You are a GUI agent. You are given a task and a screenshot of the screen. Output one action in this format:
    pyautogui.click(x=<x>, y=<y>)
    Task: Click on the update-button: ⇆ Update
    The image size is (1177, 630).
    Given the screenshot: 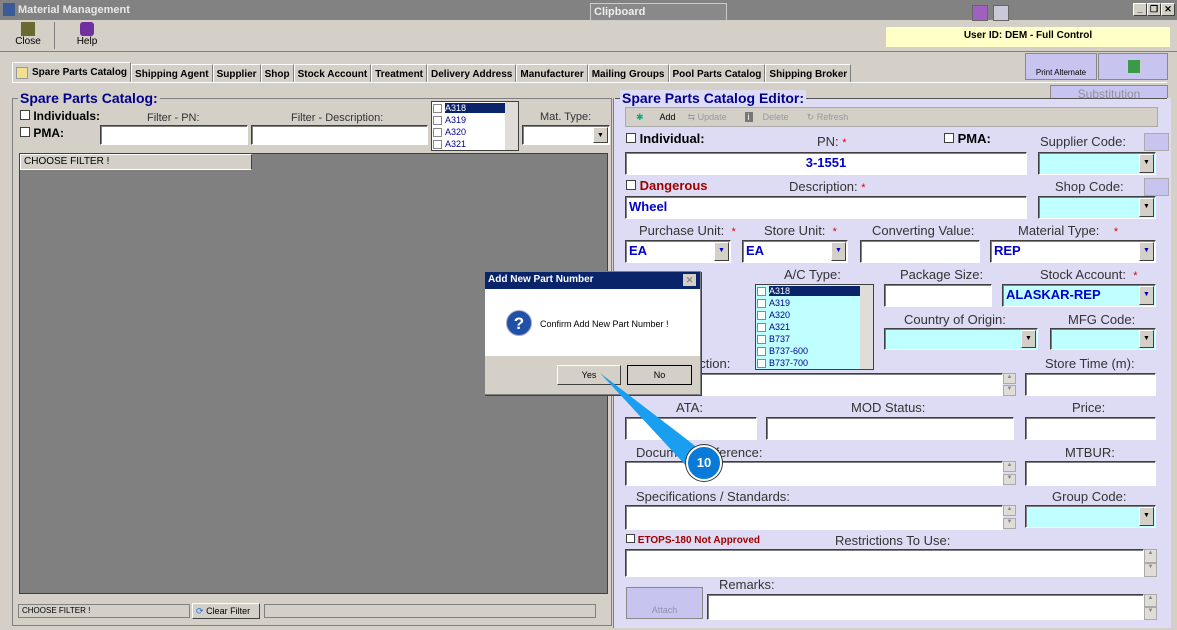 What is the action you would take?
    pyautogui.click(x=707, y=117)
    